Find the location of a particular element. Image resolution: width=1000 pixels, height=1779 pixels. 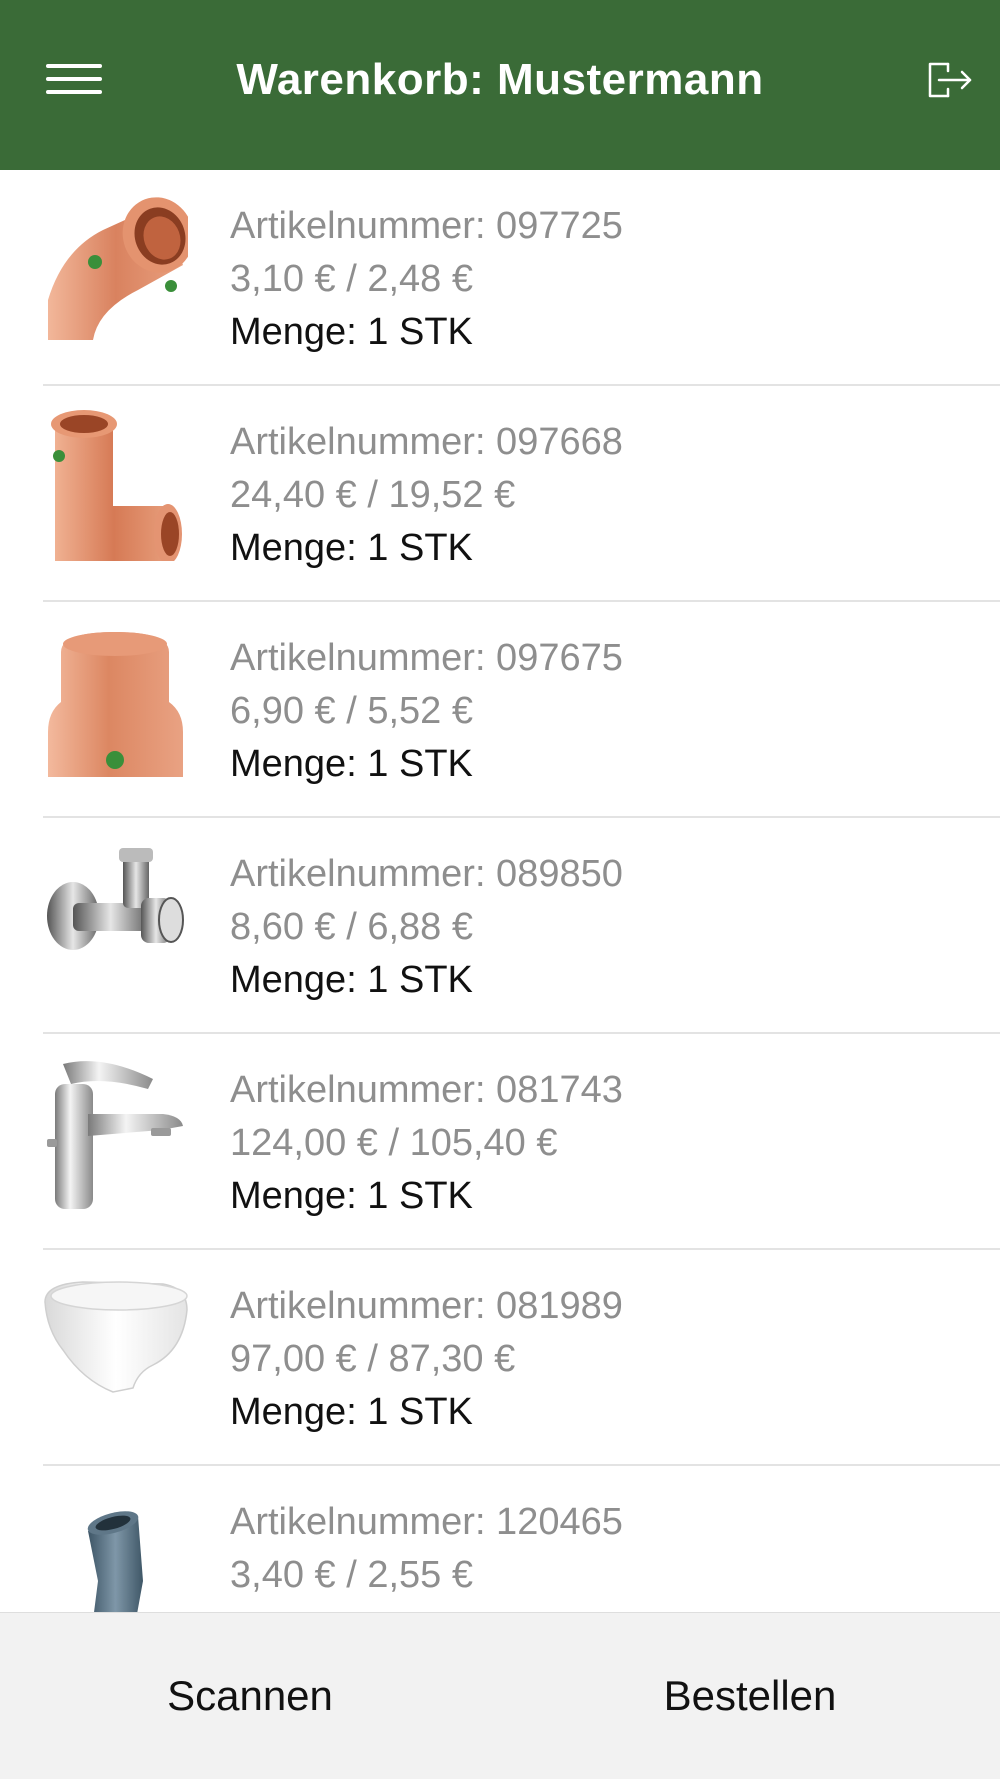

page-title: Warenkorb: Mustermann is located at coordinates (500, 79).